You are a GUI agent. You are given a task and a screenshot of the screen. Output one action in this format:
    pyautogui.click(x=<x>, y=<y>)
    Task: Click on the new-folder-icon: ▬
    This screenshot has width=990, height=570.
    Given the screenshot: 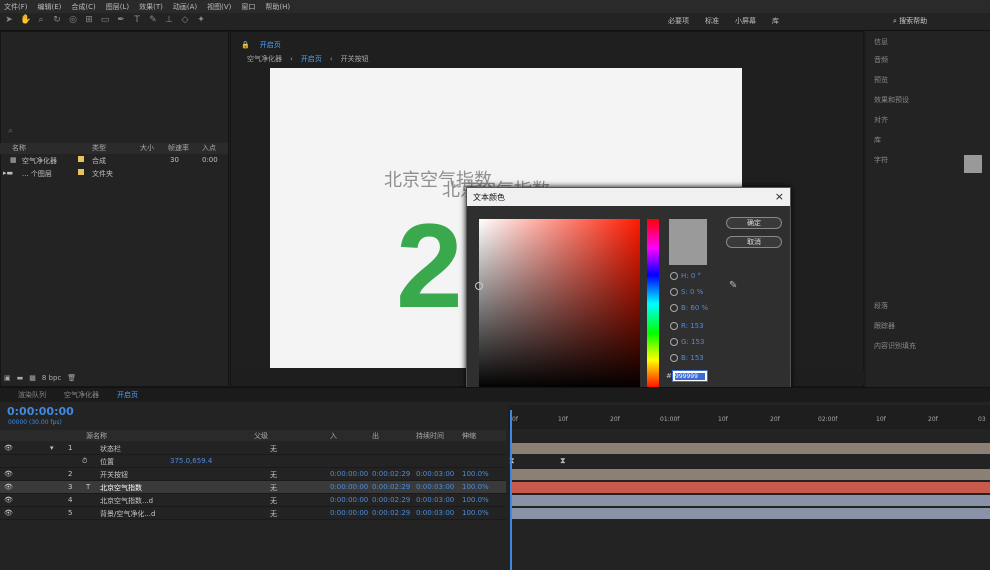 What is the action you would take?
    pyautogui.click(x=20, y=378)
    